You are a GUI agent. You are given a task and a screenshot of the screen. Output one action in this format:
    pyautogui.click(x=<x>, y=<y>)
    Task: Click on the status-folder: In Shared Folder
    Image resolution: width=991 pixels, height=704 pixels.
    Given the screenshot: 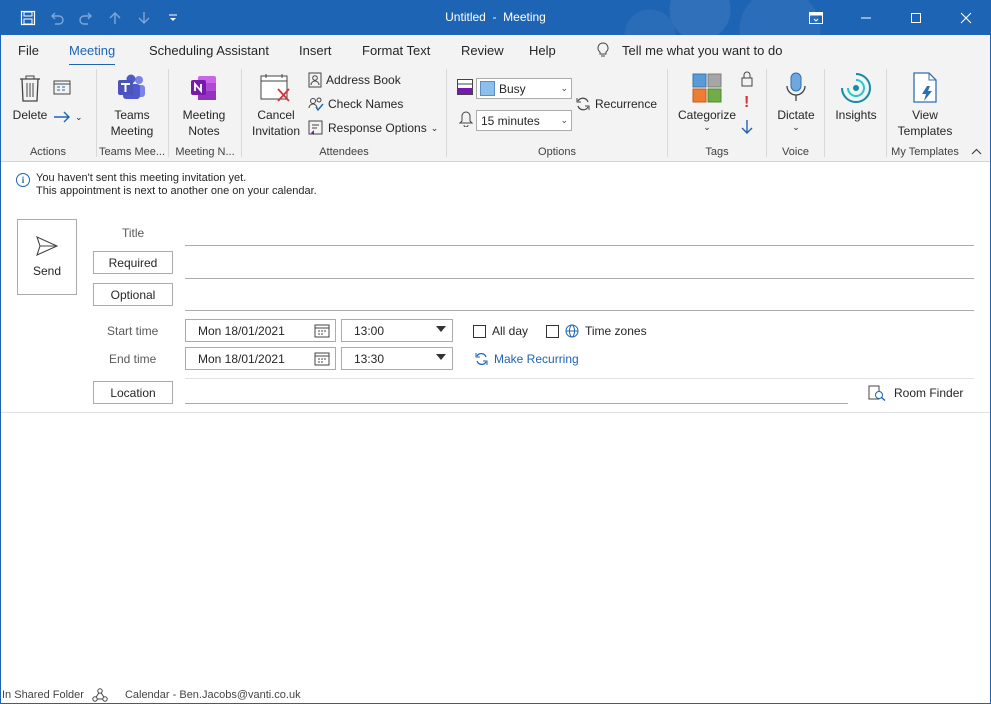 What is the action you would take?
    pyautogui.click(x=43, y=695)
    